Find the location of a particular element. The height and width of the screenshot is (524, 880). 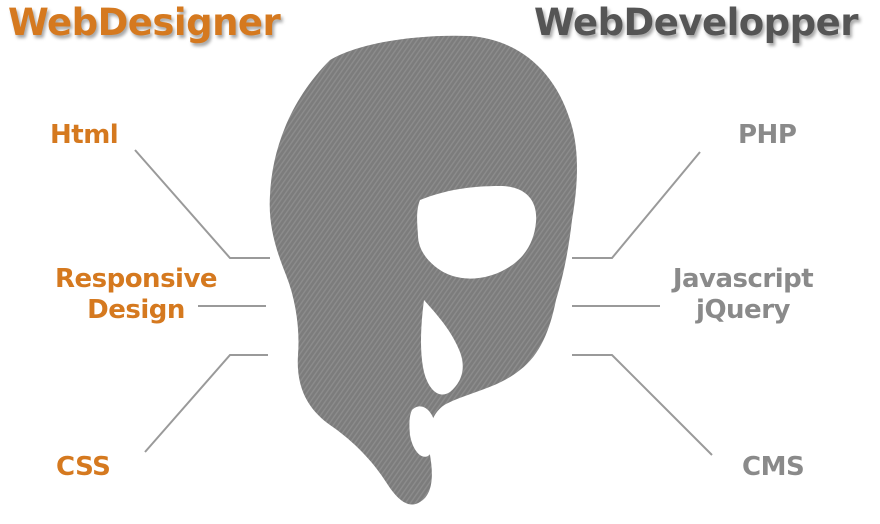

skill-jquery-line2: jQuery is located at coordinates (743, 310).